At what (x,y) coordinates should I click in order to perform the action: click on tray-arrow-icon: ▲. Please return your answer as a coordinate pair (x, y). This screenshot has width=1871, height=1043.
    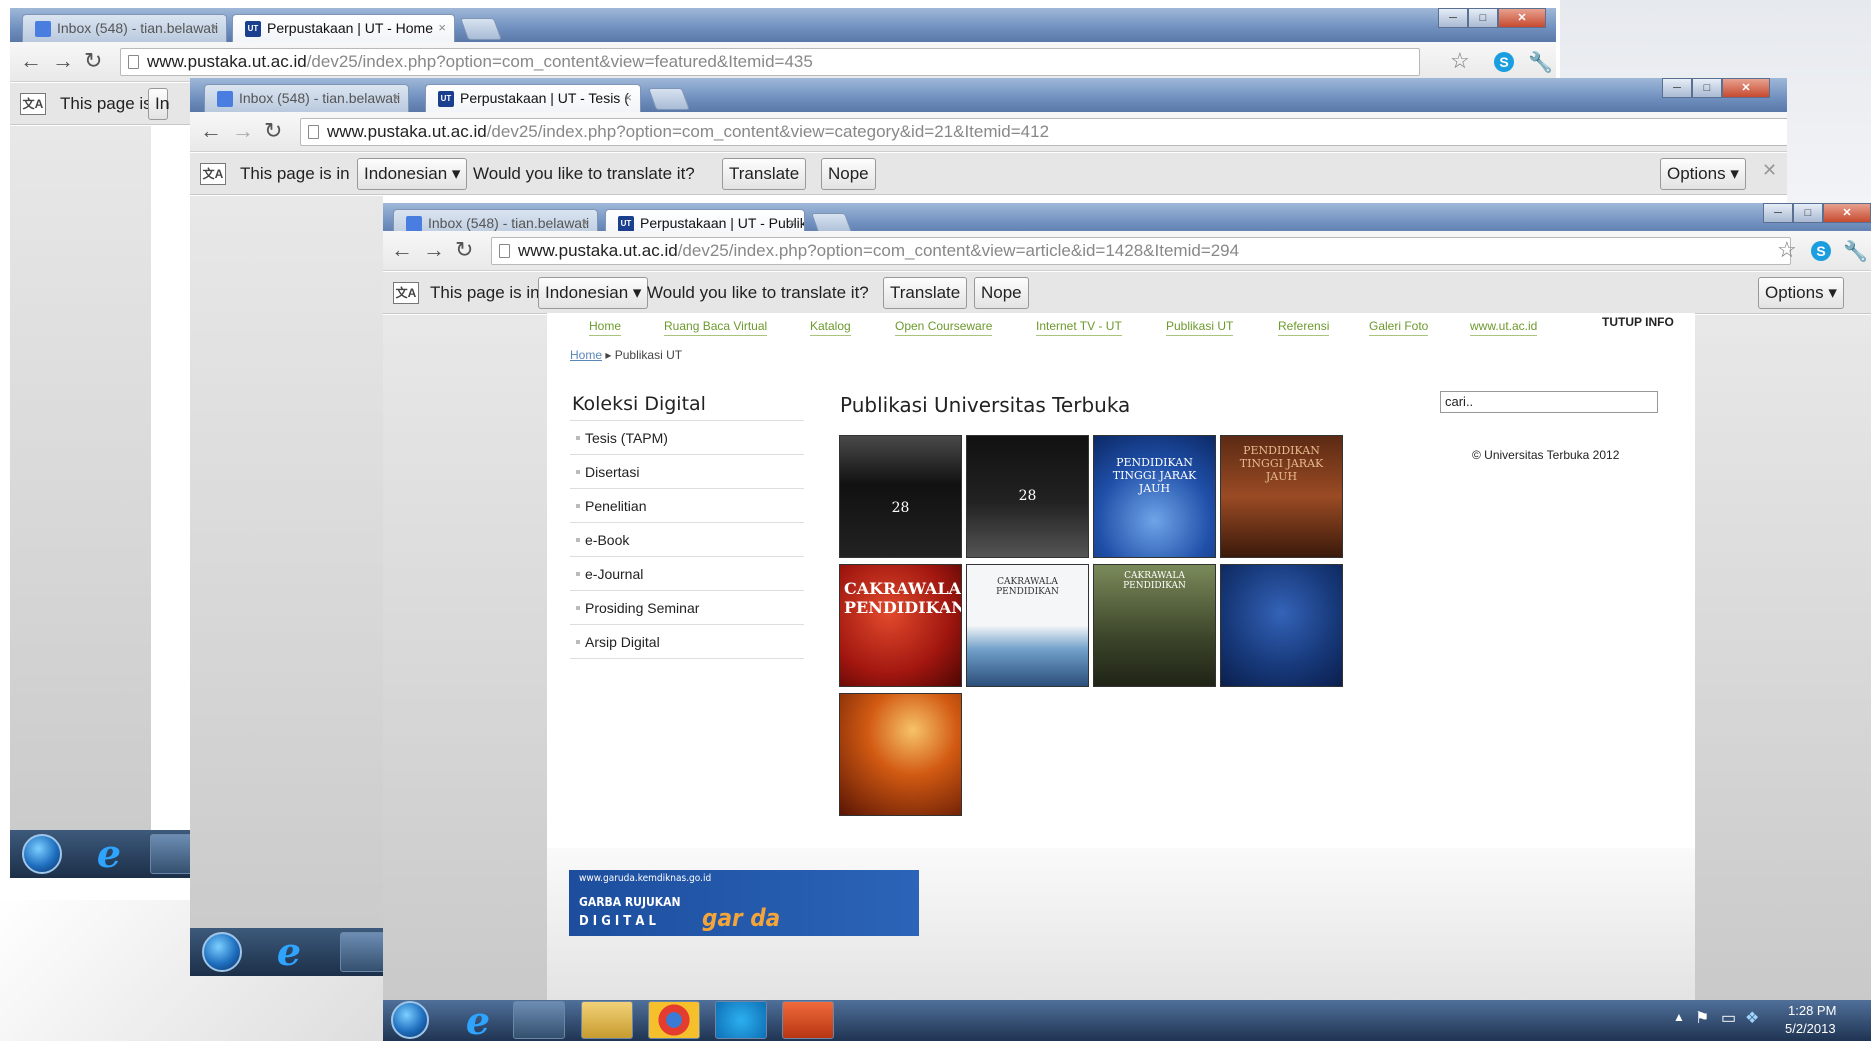
    Looking at the image, I should click on (1679, 1017).